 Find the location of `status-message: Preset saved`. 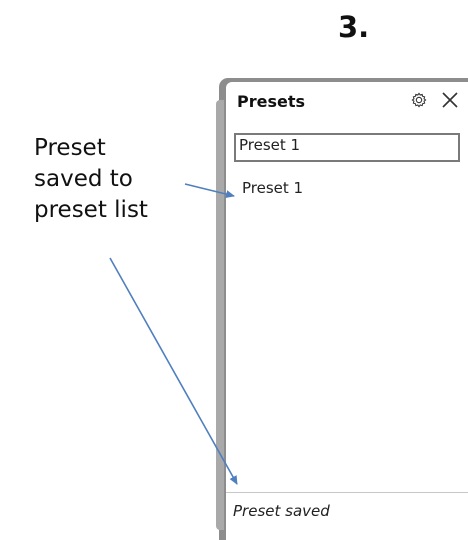

status-message: Preset saved is located at coordinates (281, 511).